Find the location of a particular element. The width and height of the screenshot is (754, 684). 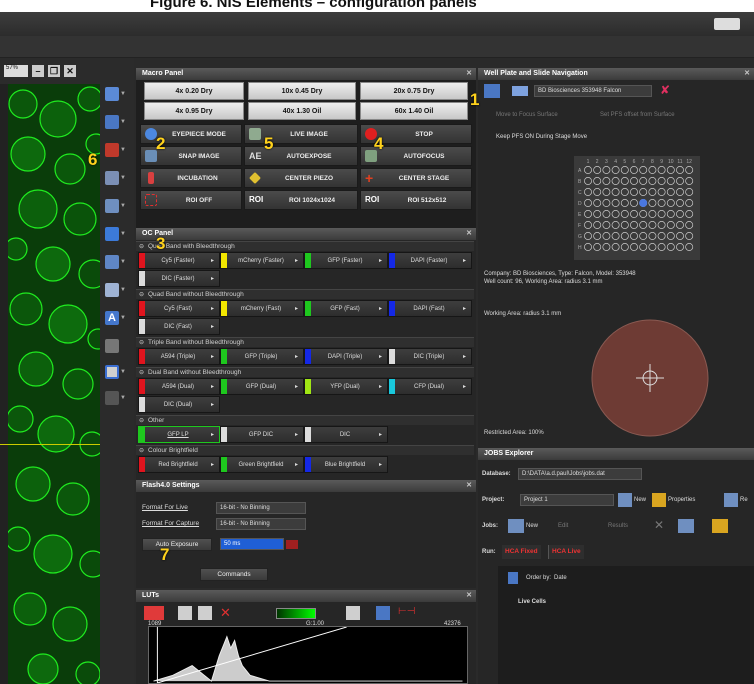

tool-acquisition: ▼ is located at coordinates (116, 178).